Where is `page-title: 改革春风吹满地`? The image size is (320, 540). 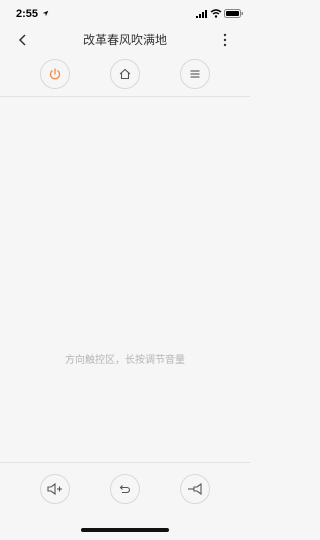
page-title: 改革春风吹满地 is located at coordinates (124, 40).